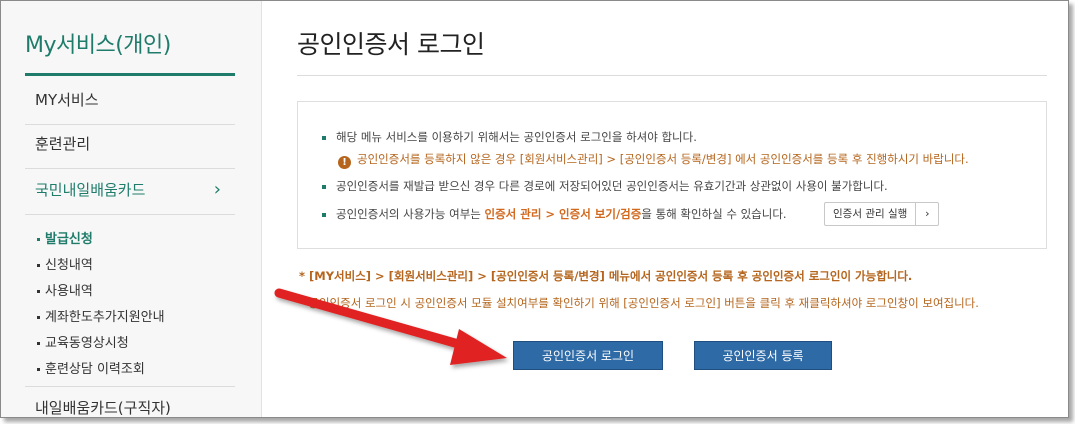  Describe the element at coordinates (103, 407) in the screenshot. I see `sidebar-item-jobseeker-card: 내일배움카드(구직자)` at that location.